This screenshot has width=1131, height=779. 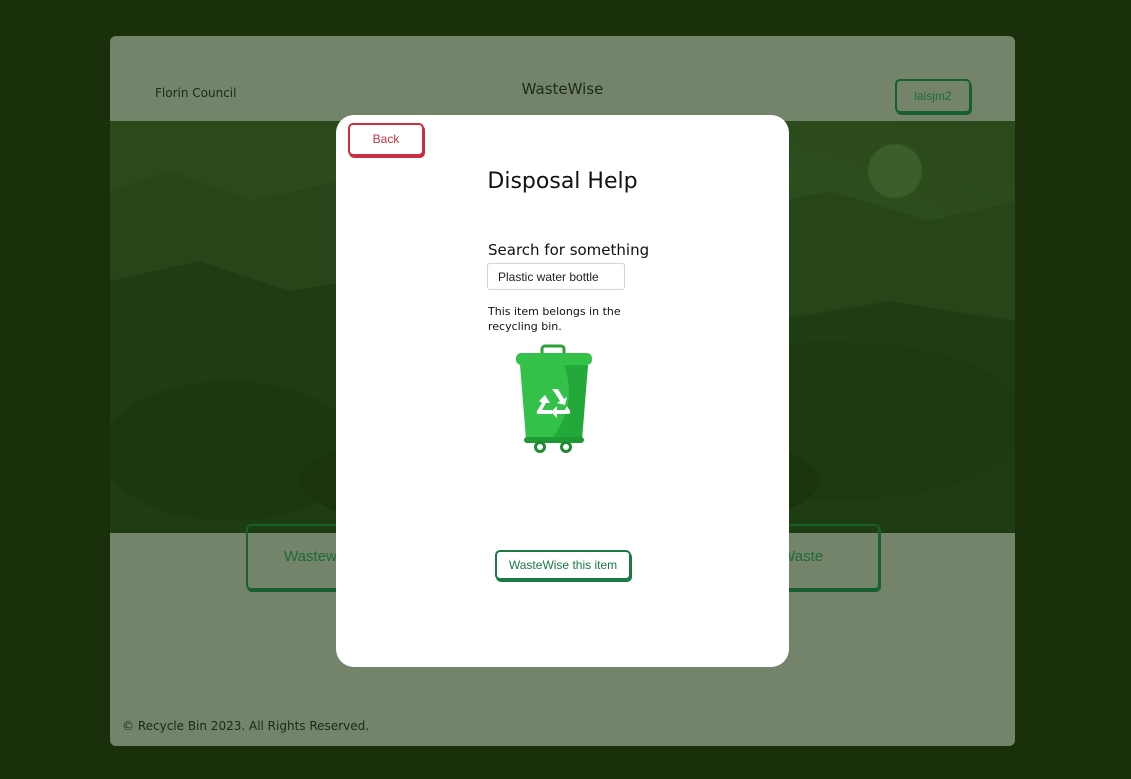 I want to click on recycling-bin-icon, so click(x=554, y=399).